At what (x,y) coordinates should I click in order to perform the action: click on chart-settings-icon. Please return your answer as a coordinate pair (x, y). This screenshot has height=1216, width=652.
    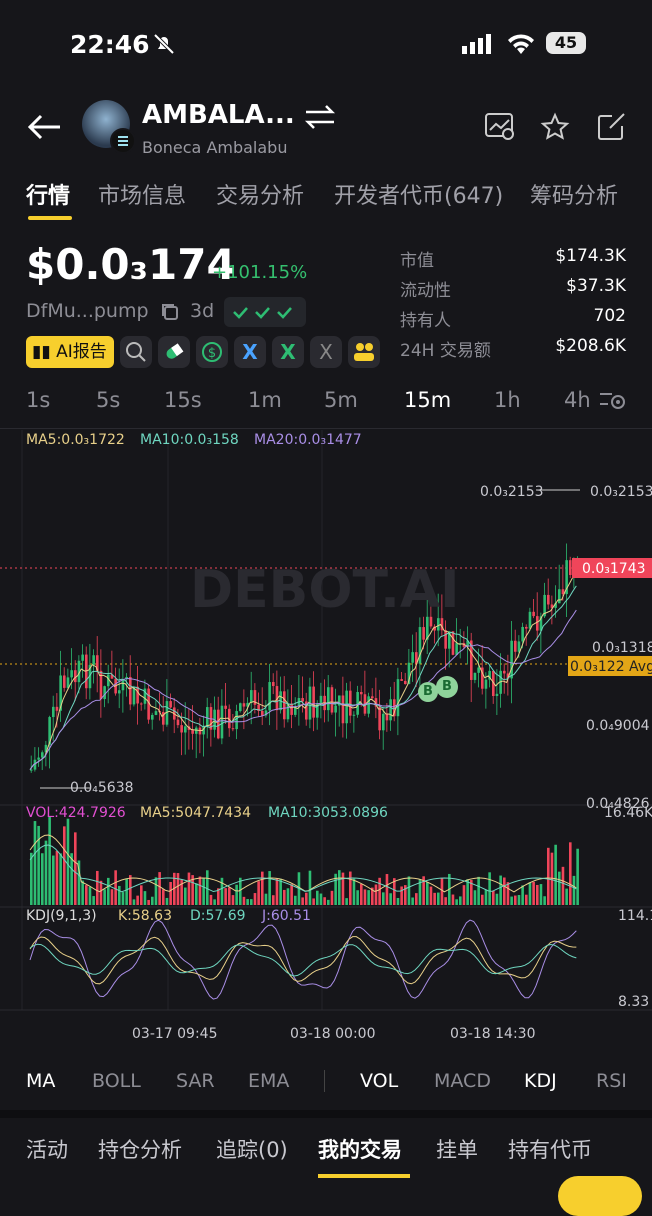
    Looking at the image, I should click on (613, 402).